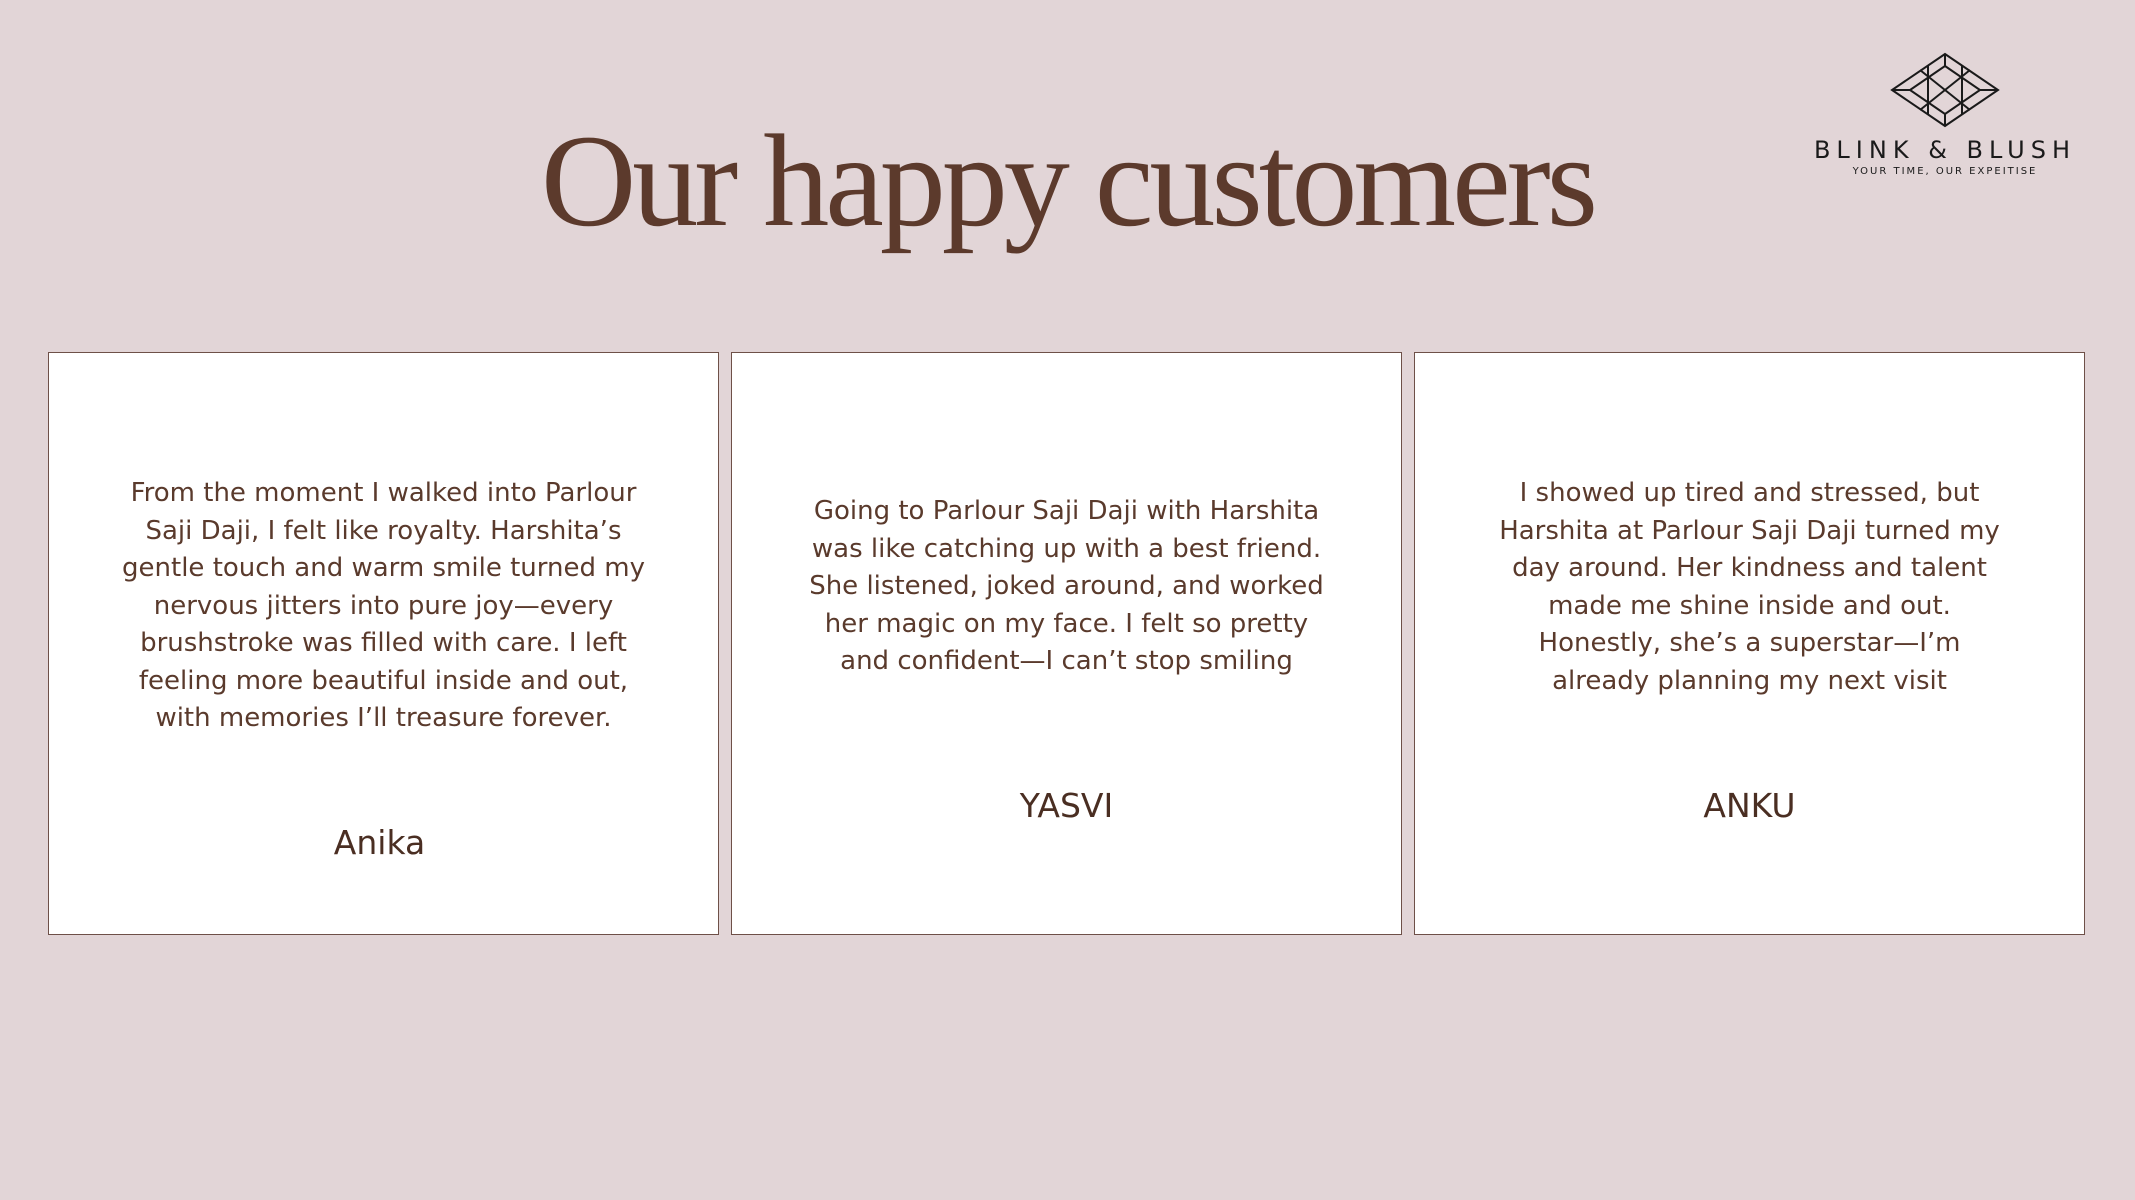  Describe the element at coordinates (1945, 150) in the screenshot. I see `brand-name: BLINK & BLUSH` at that location.